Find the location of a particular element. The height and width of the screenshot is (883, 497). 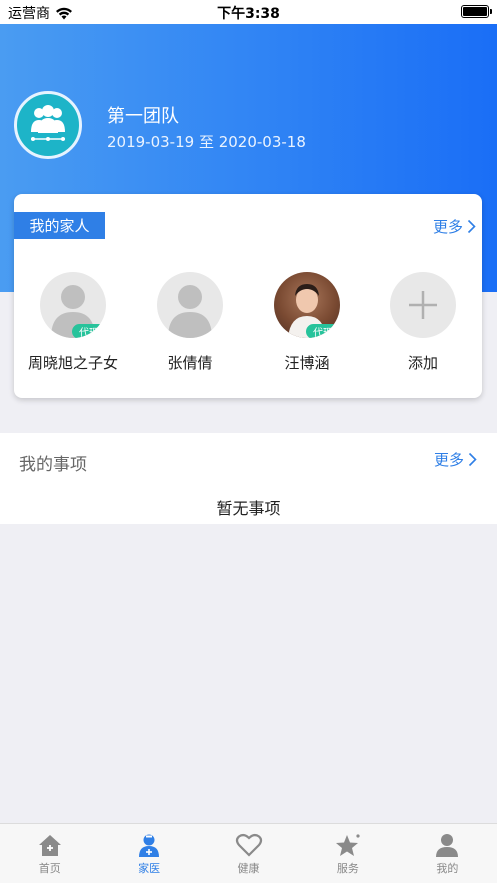

tab-label: 健康 is located at coordinates (248, 868).